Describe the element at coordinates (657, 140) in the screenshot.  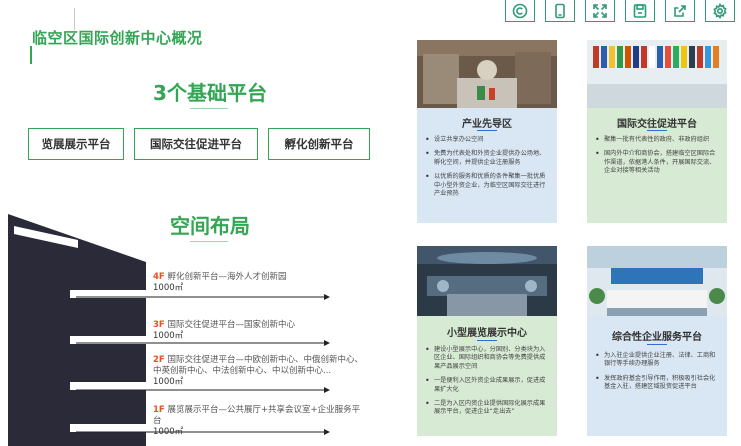
I see `bullet-item: 聚集一批有代表性的政府、非政府组织` at that location.